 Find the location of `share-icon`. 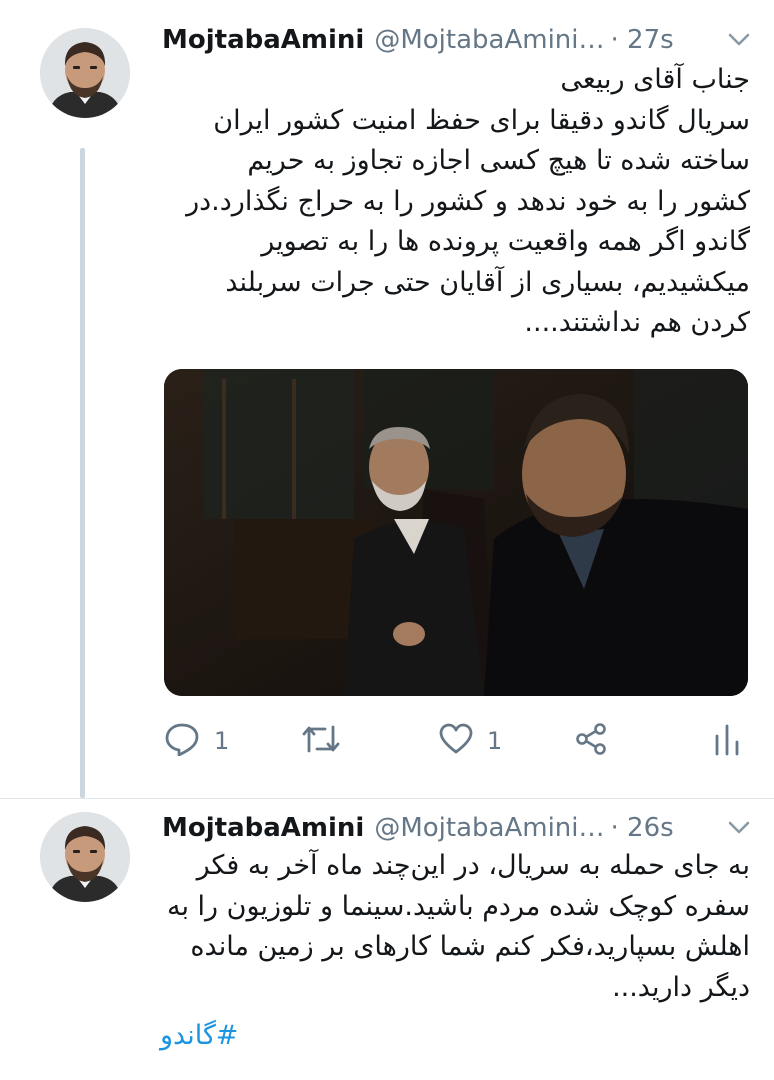

share-icon is located at coordinates (591, 741).